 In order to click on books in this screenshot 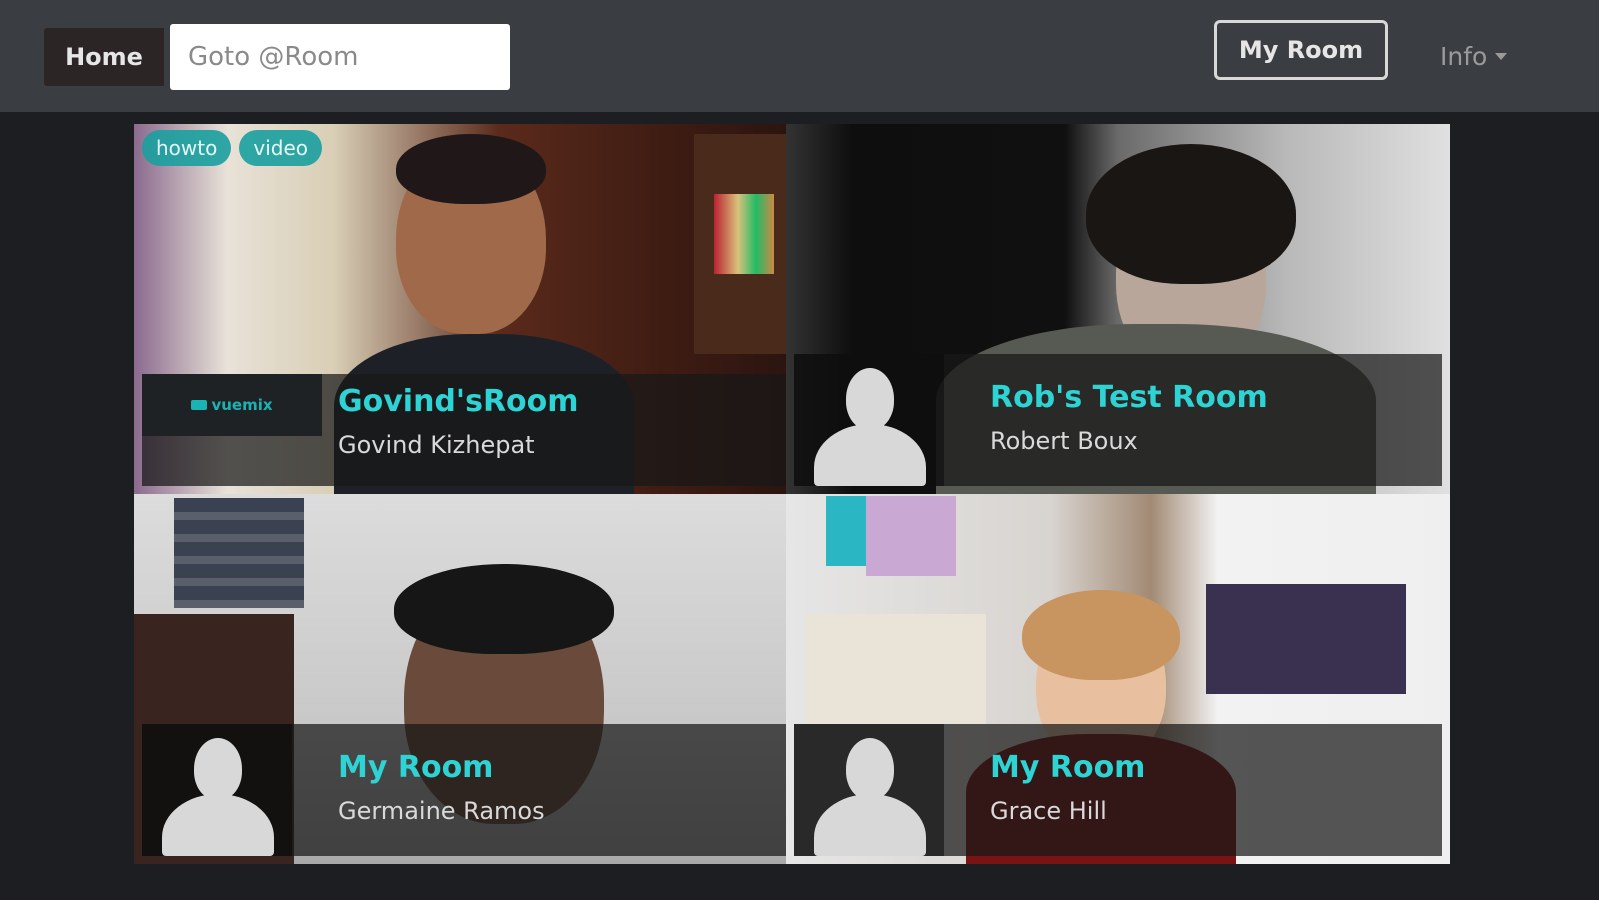, I will do `click(744, 234)`.